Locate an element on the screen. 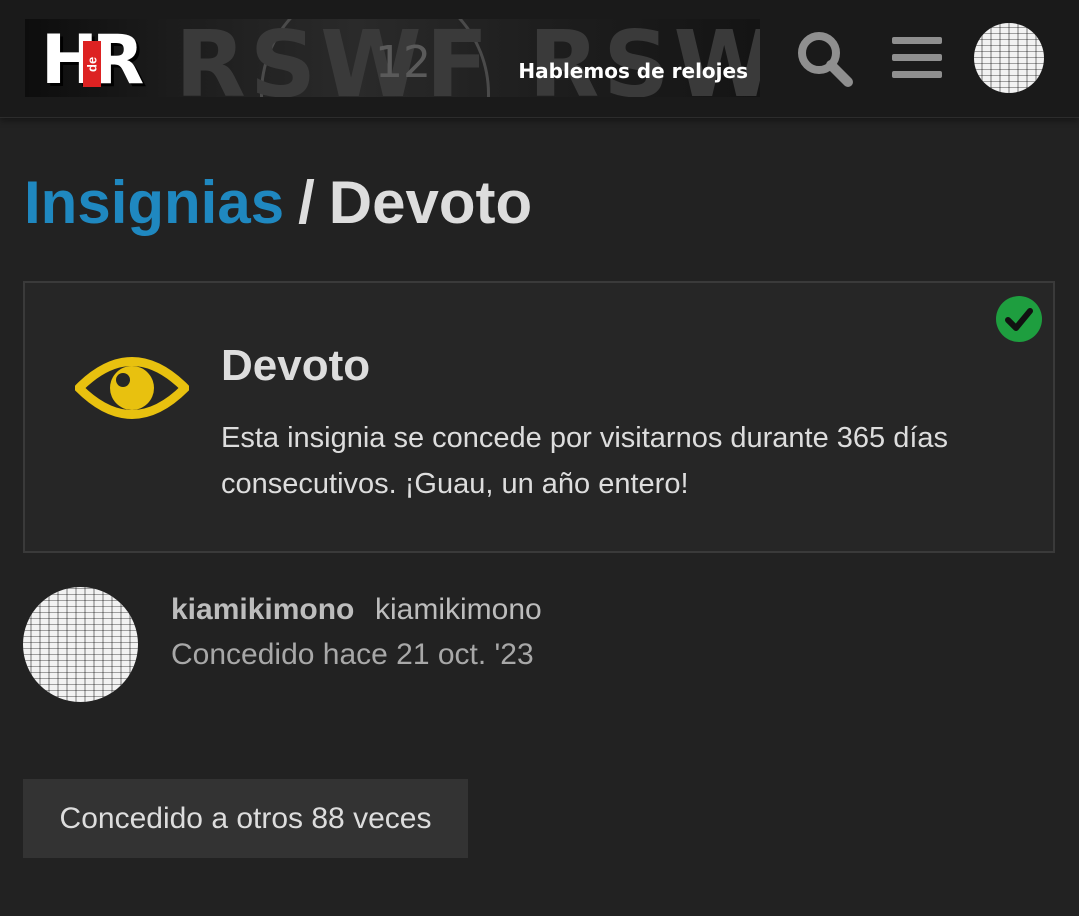  eye-icon is located at coordinates (132, 388).